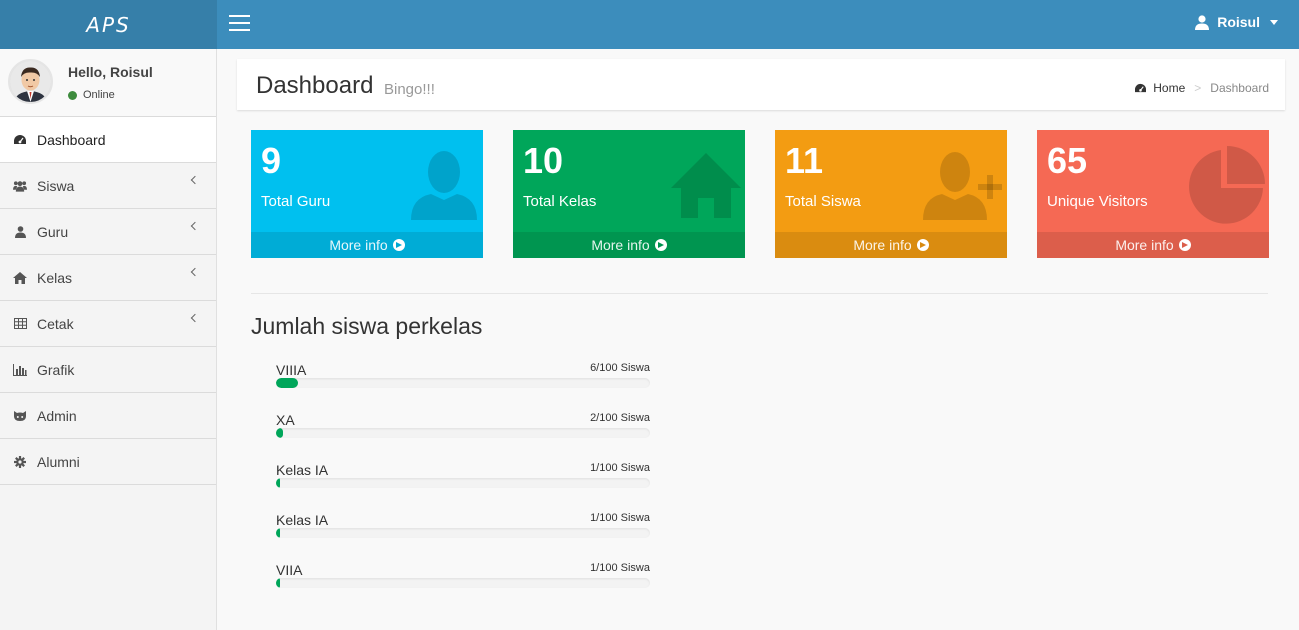 The height and width of the screenshot is (630, 1299). Describe the element at coordinates (110, 72) in the screenshot. I see `greeting: Hello, Roisul` at that location.